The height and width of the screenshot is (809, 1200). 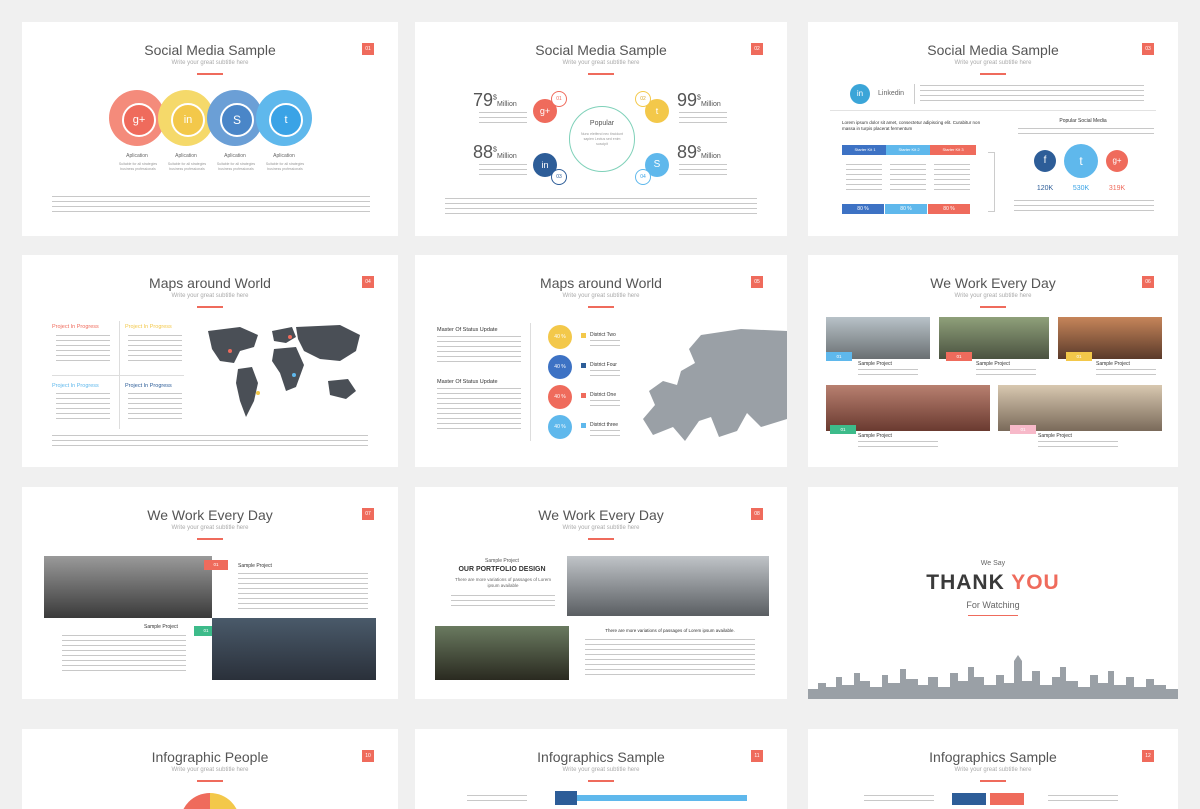 What do you see at coordinates (210, 283) in the screenshot?
I see `slide-title: Maps around World` at bounding box center [210, 283].